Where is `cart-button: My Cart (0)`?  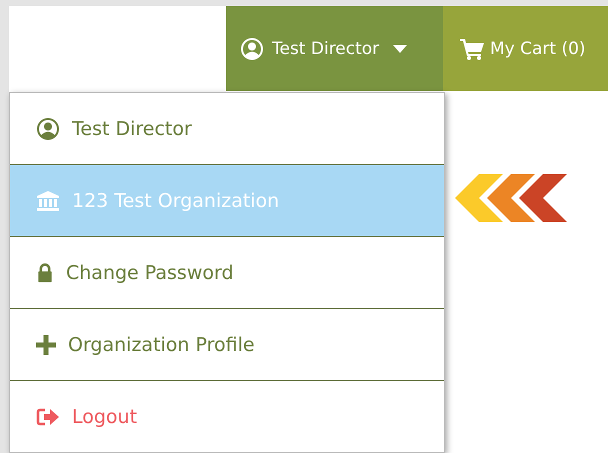 cart-button: My Cart (0) is located at coordinates (525, 48).